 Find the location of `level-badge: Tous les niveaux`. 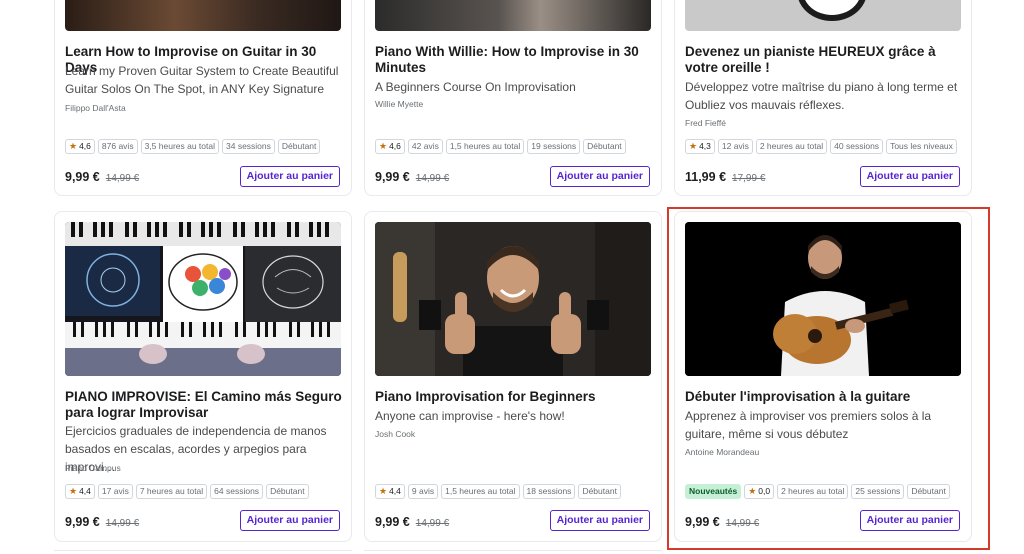

level-badge: Tous les niveaux is located at coordinates (921, 146).